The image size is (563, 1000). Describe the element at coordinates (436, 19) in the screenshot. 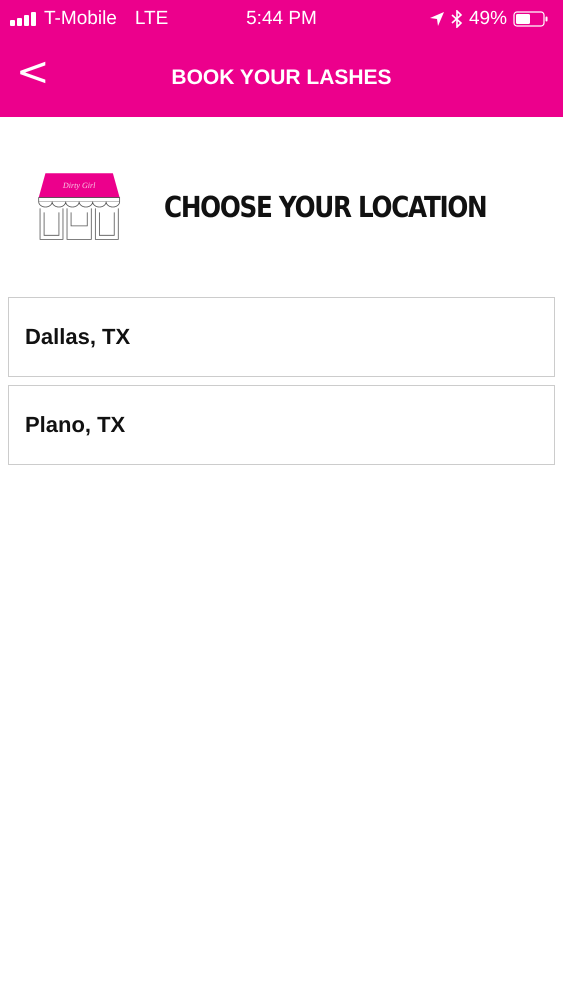

I see `location-arrow-icon` at that location.